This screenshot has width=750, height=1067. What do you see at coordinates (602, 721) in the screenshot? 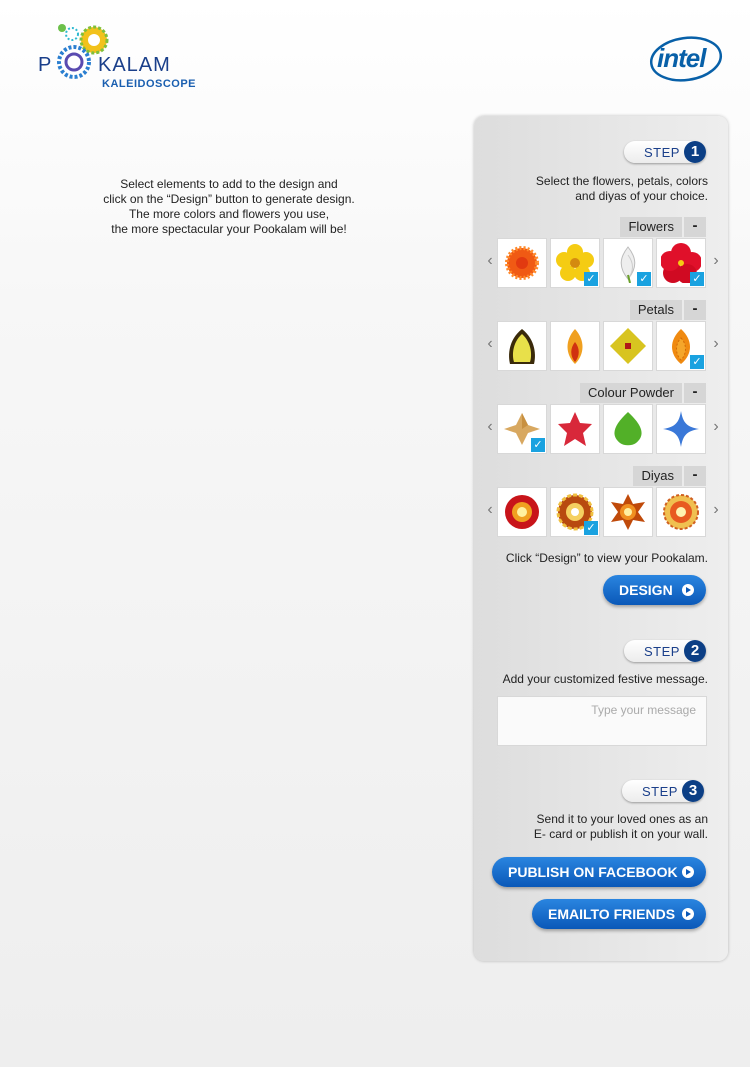
I see `message-input` at bounding box center [602, 721].